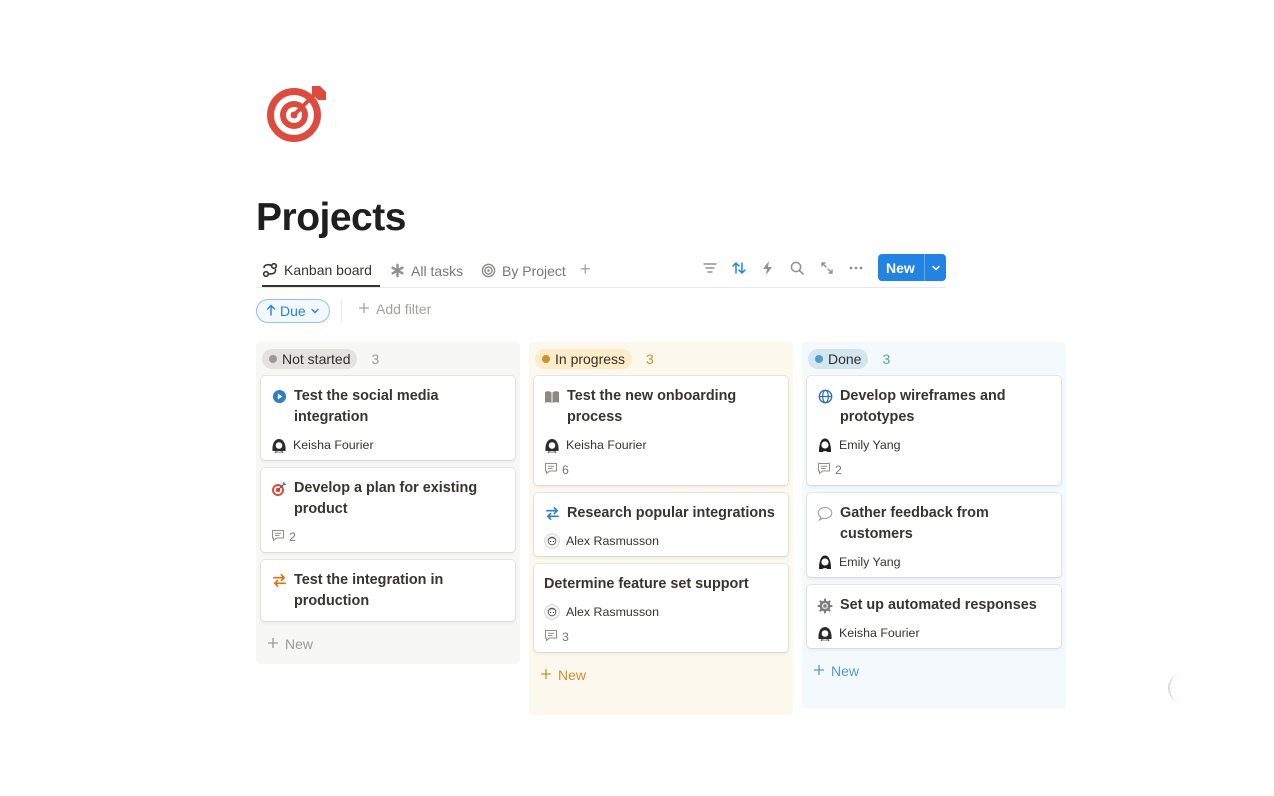 Image resolution: width=1274 pixels, height=796 pixels. What do you see at coordinates (934, 359) in the screenshot?
I see `column-header: Done 3` at bounding box center [934, 359].